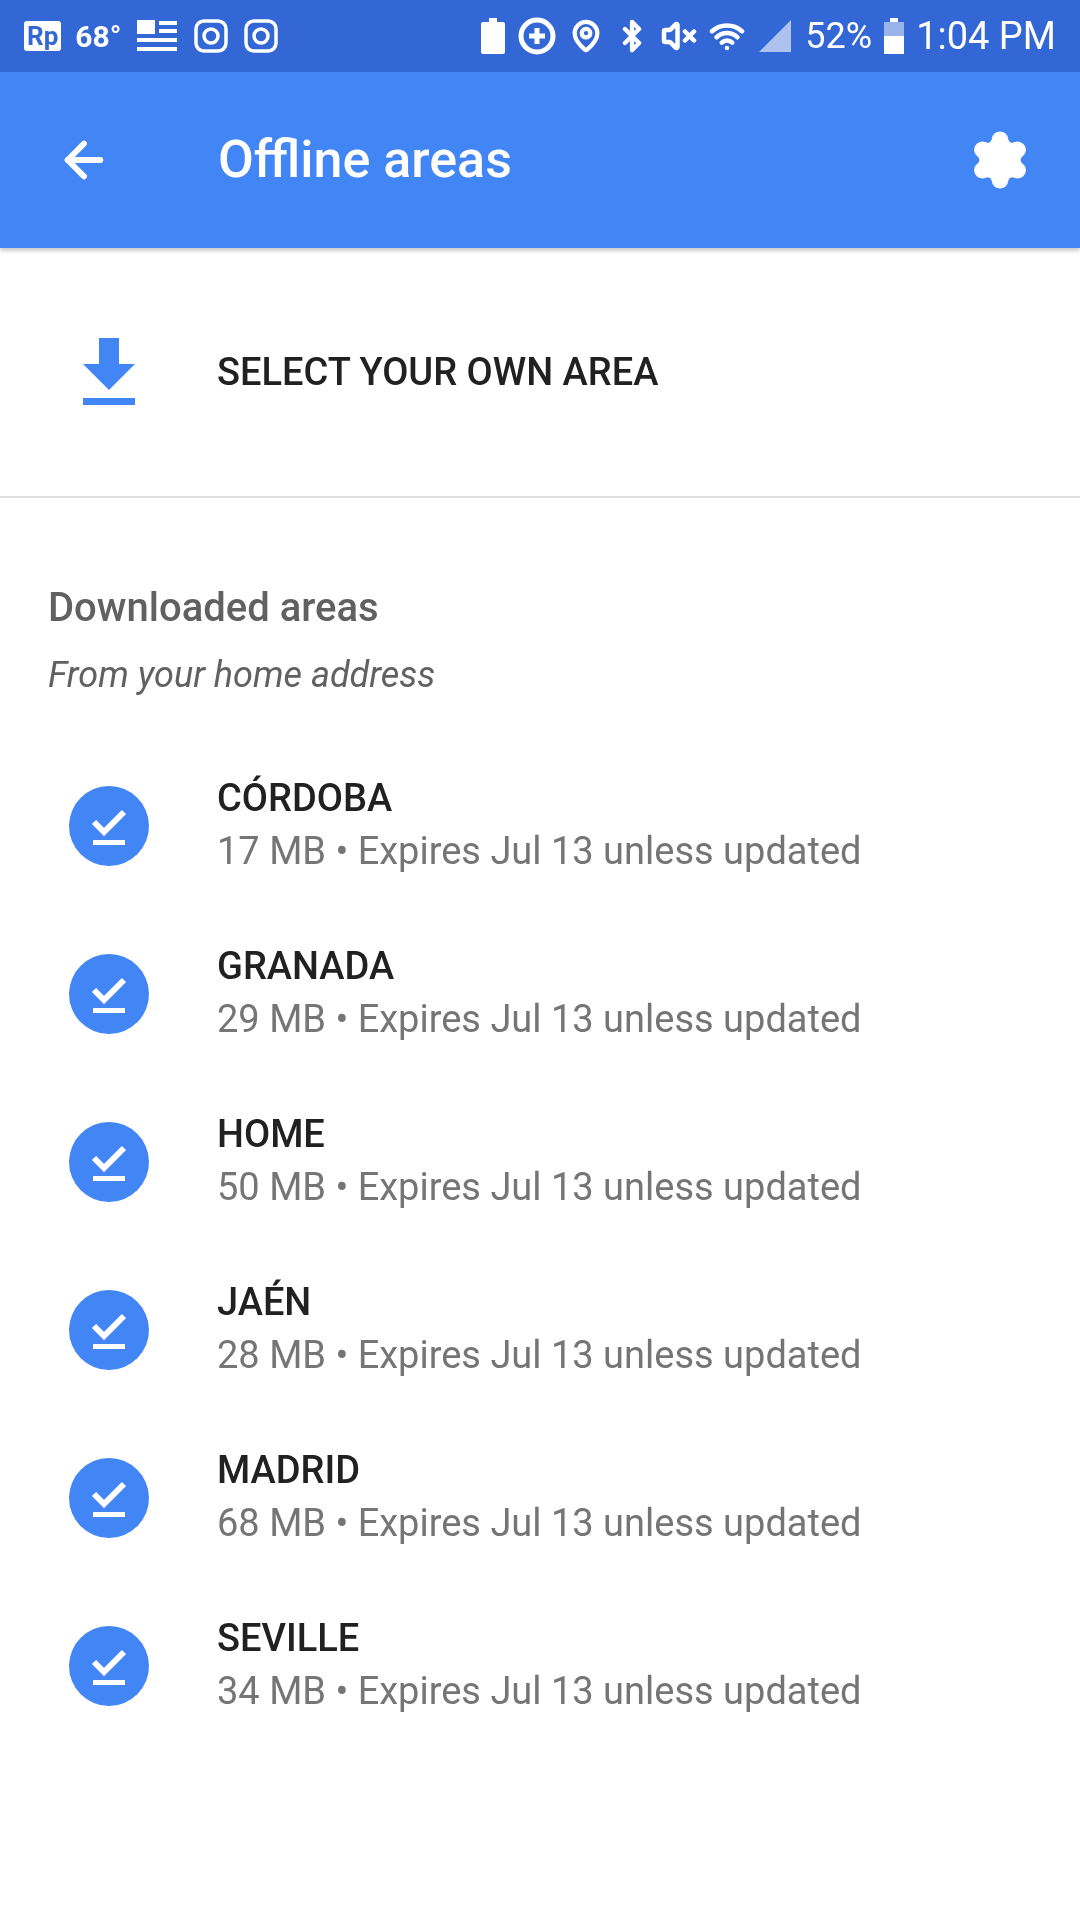 Image resolution: width=1080 pixels, height=1920 pixels. What do you see at coordinates (265, 1302) in the screenshot?
I see `area-name: JAÉN` at bounding box center [265, 1302].